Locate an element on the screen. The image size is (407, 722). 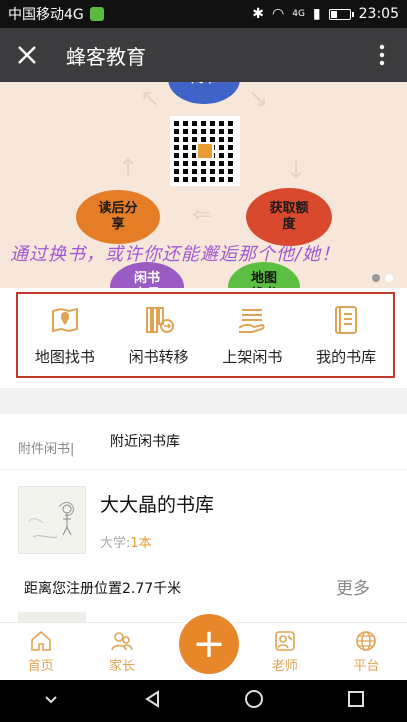
more-vertical-icon is located at coordinates (382, 55).